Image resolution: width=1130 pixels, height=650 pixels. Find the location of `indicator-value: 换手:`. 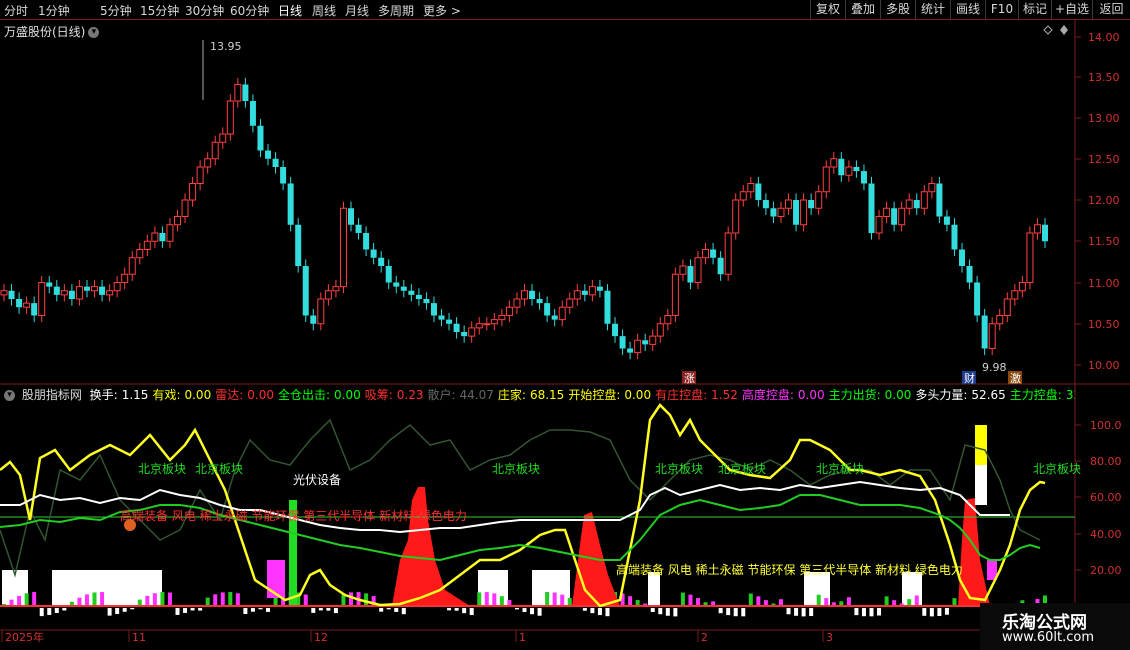

indicator-value: 换手: is located at coordinates (103, 395).